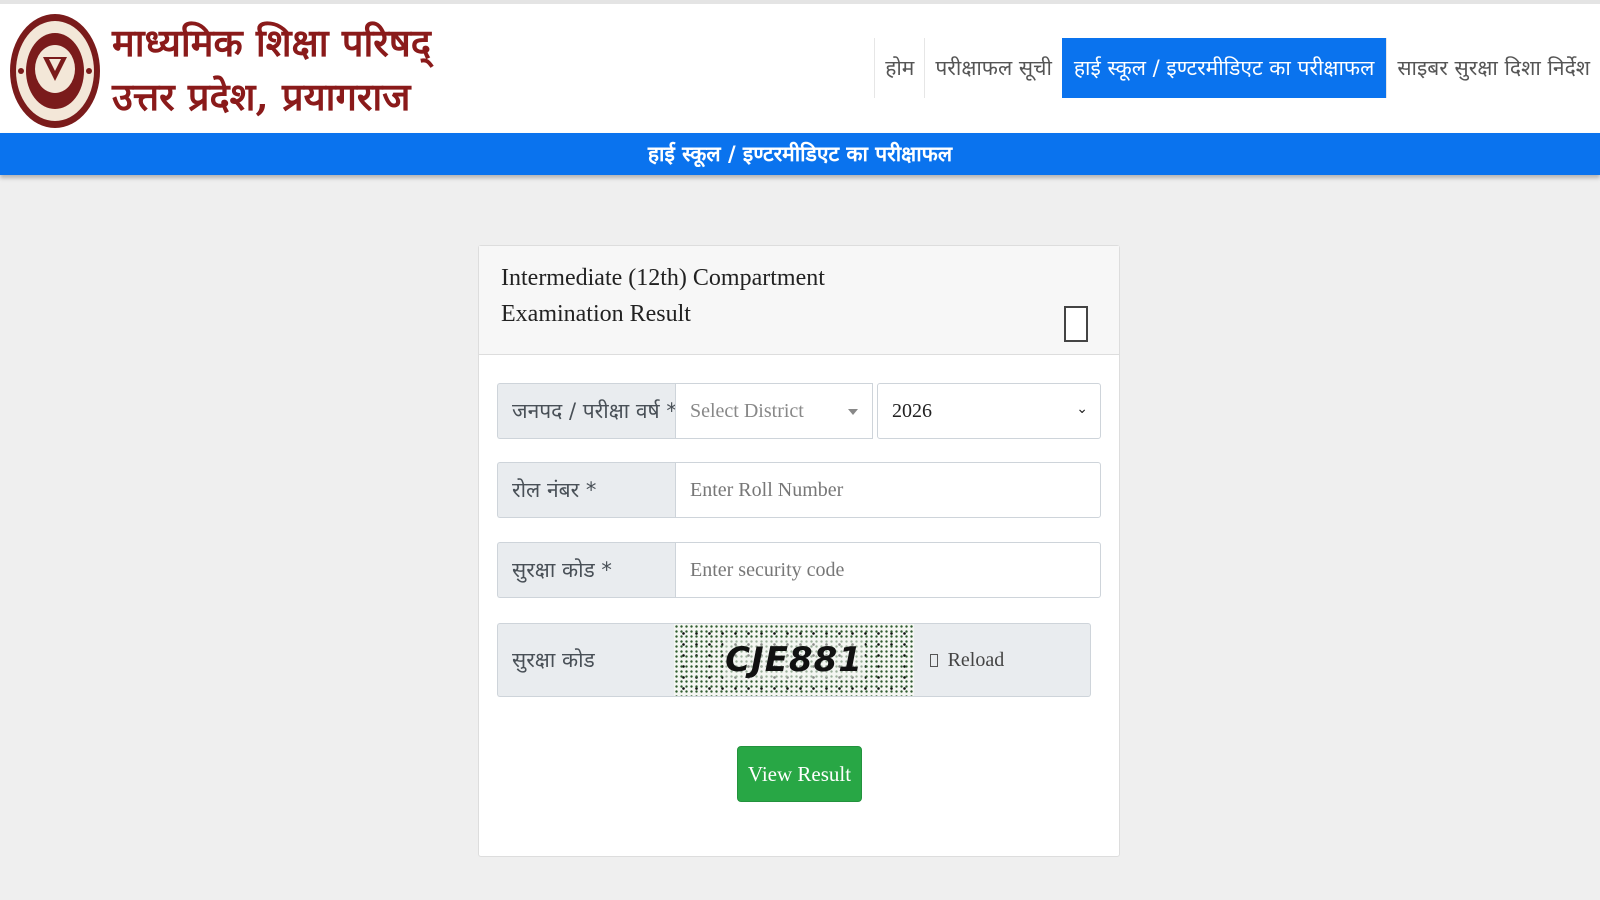  Describe the element at coordinates (912, 410) in the screenshot. I see `year-select-value: 2026` at that location.